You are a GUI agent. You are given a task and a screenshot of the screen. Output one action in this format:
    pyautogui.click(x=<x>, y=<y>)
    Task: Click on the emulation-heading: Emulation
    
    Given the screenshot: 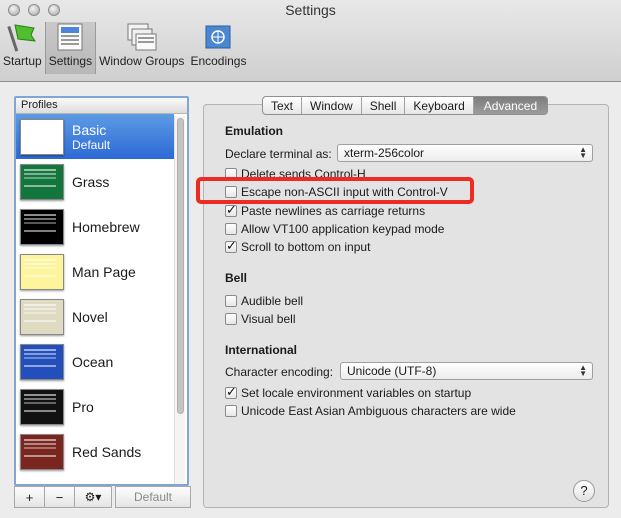 What is the action you would take?
    pyautogui.click(x=254, y=131)
    